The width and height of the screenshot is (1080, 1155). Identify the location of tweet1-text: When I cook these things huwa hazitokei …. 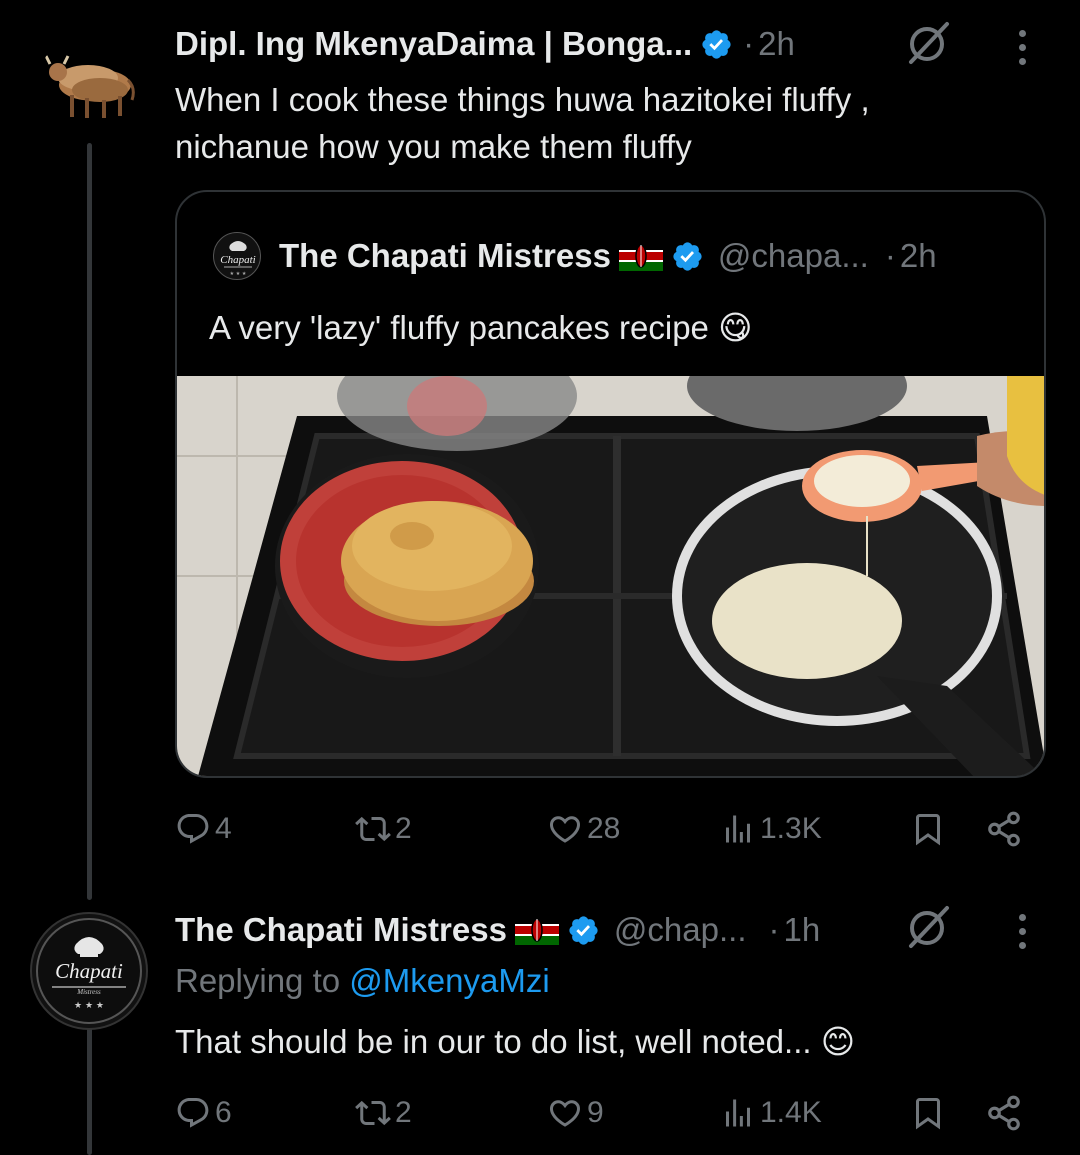
(605, 123).